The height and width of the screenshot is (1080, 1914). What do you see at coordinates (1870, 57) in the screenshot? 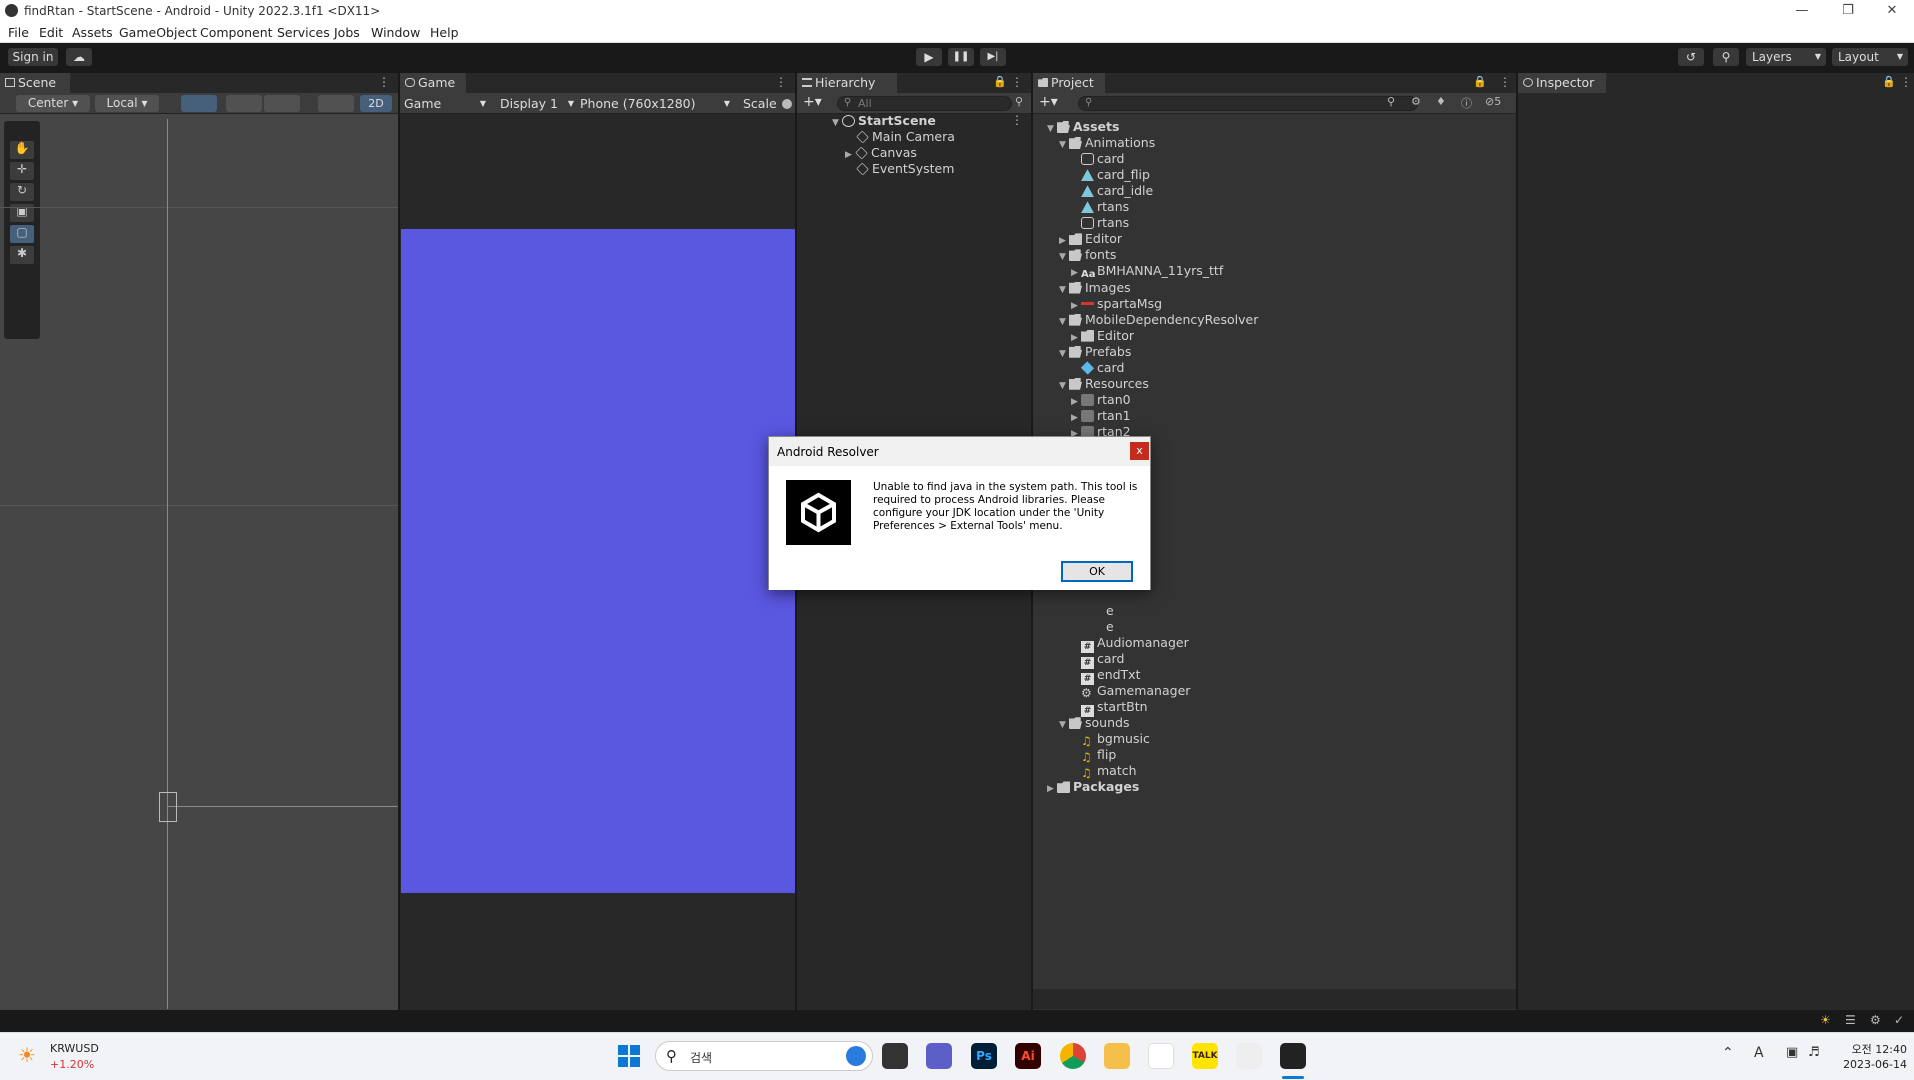
I see `layout-dropdown: Layout ▼` at bounding box center [1870, 57].